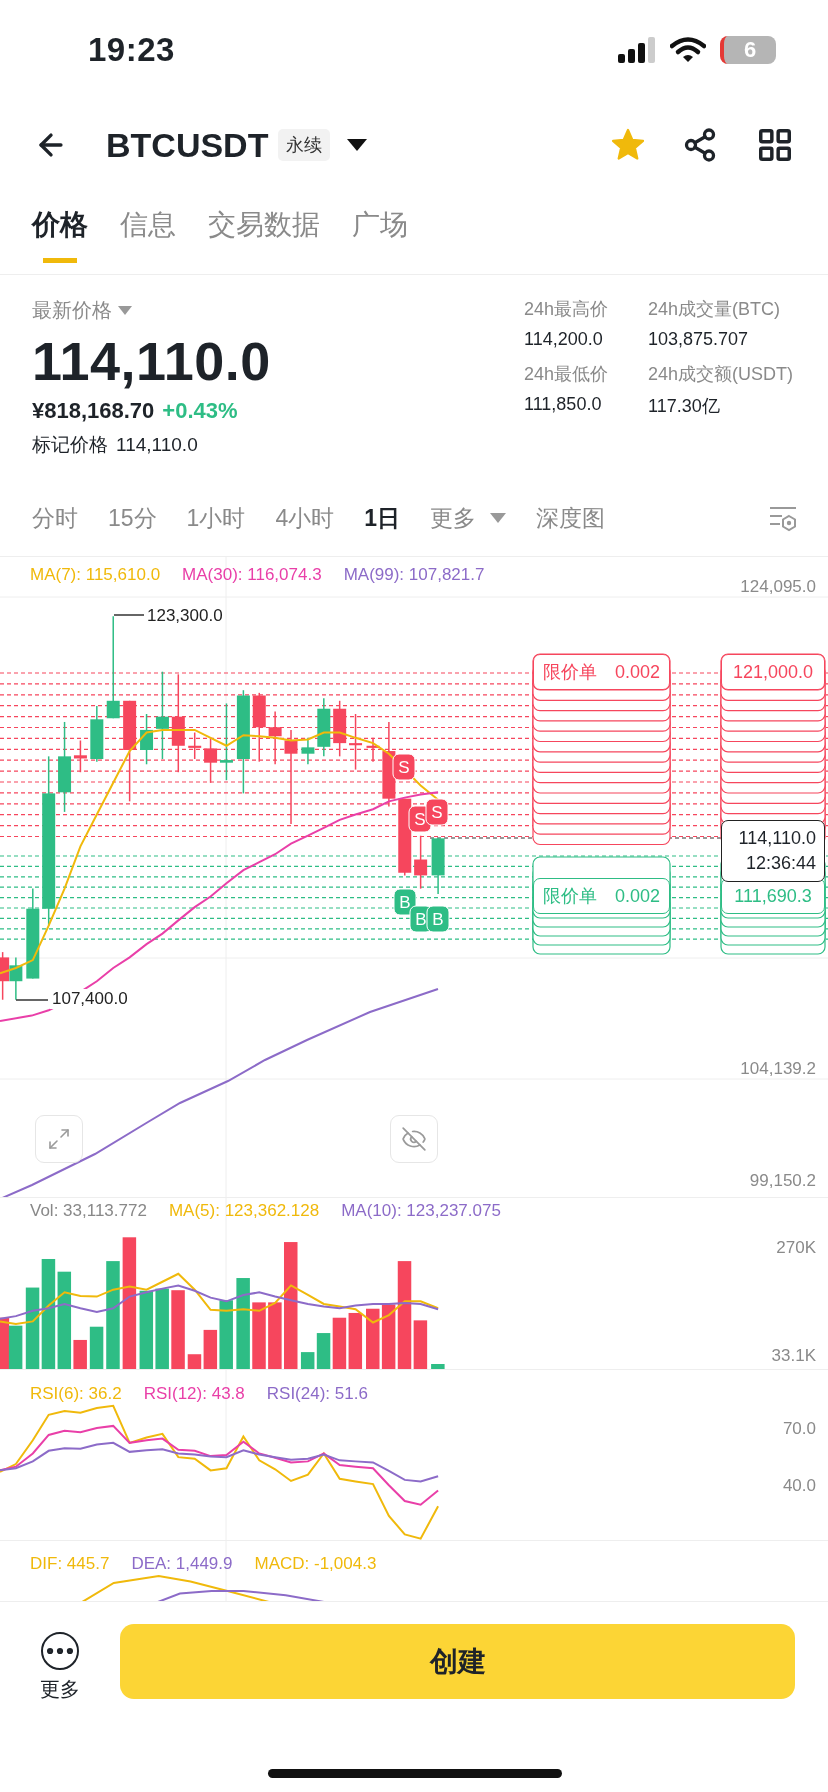 This screenshot has width=828, height=1792. I want to click on signal-icon, so click(637, 50).